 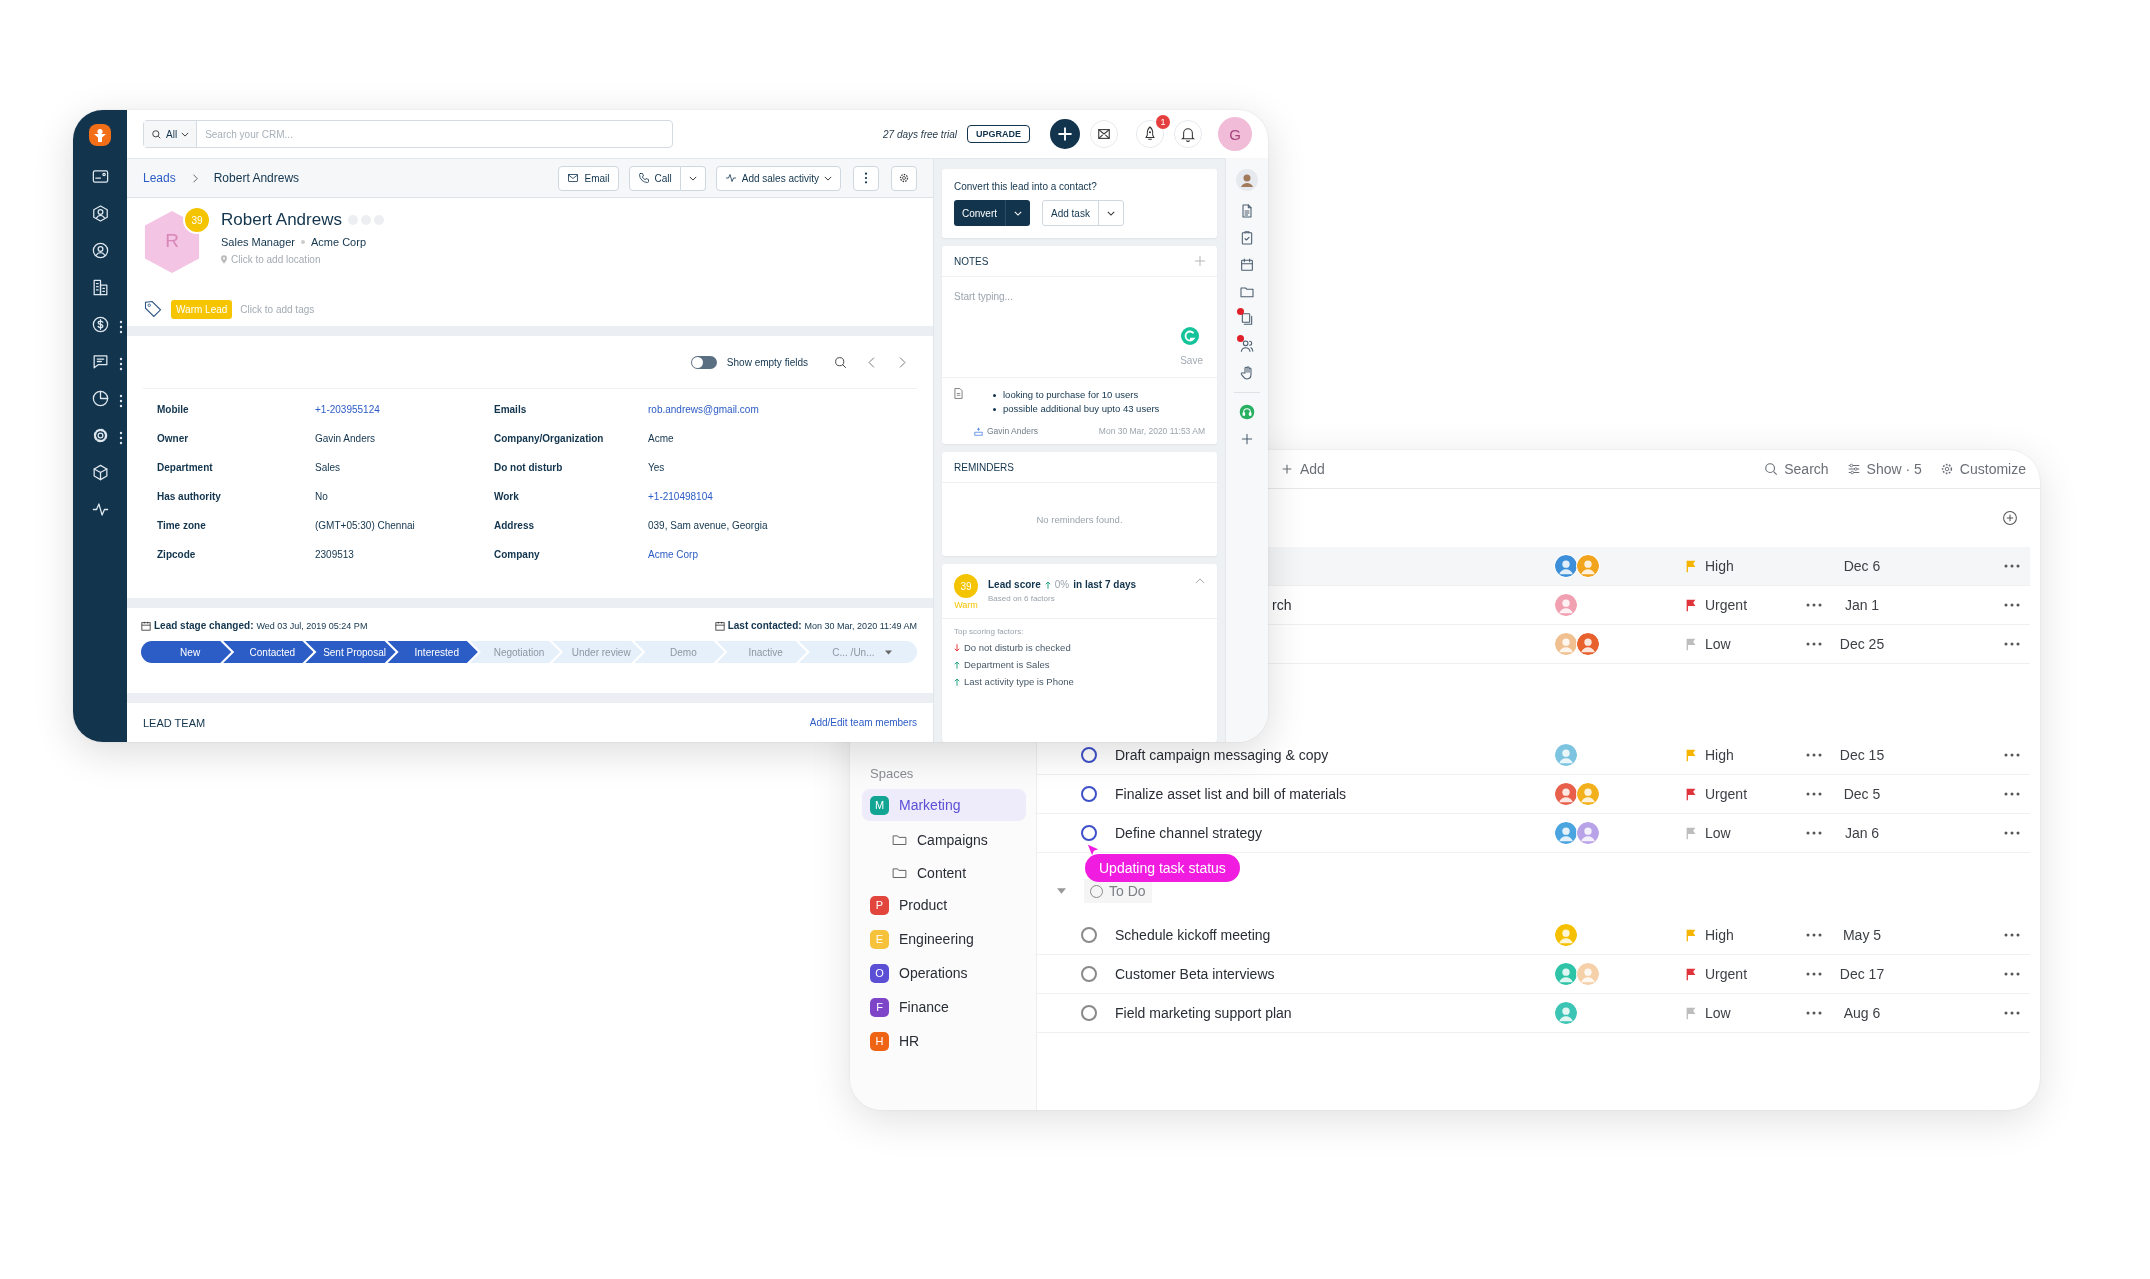 What do you see at coordinates (189, 496) in the screenshot?
I see `field-label: Has authority` at bounding box center [189, 496].